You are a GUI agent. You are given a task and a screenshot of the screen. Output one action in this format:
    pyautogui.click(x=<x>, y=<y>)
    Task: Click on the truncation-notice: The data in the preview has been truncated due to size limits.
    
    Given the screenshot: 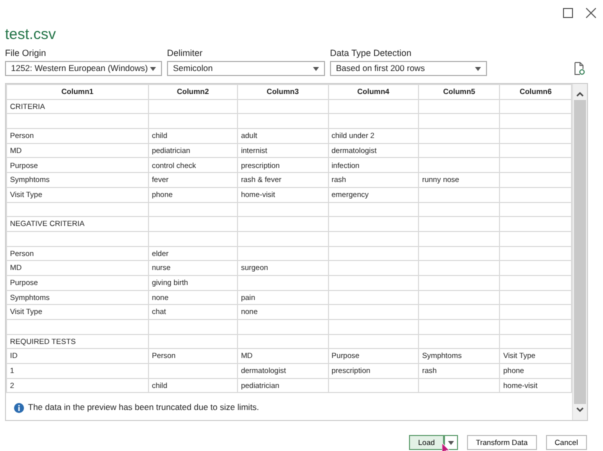 What is the action you would take?
    pyautogui.click(x=144, y=407)
    